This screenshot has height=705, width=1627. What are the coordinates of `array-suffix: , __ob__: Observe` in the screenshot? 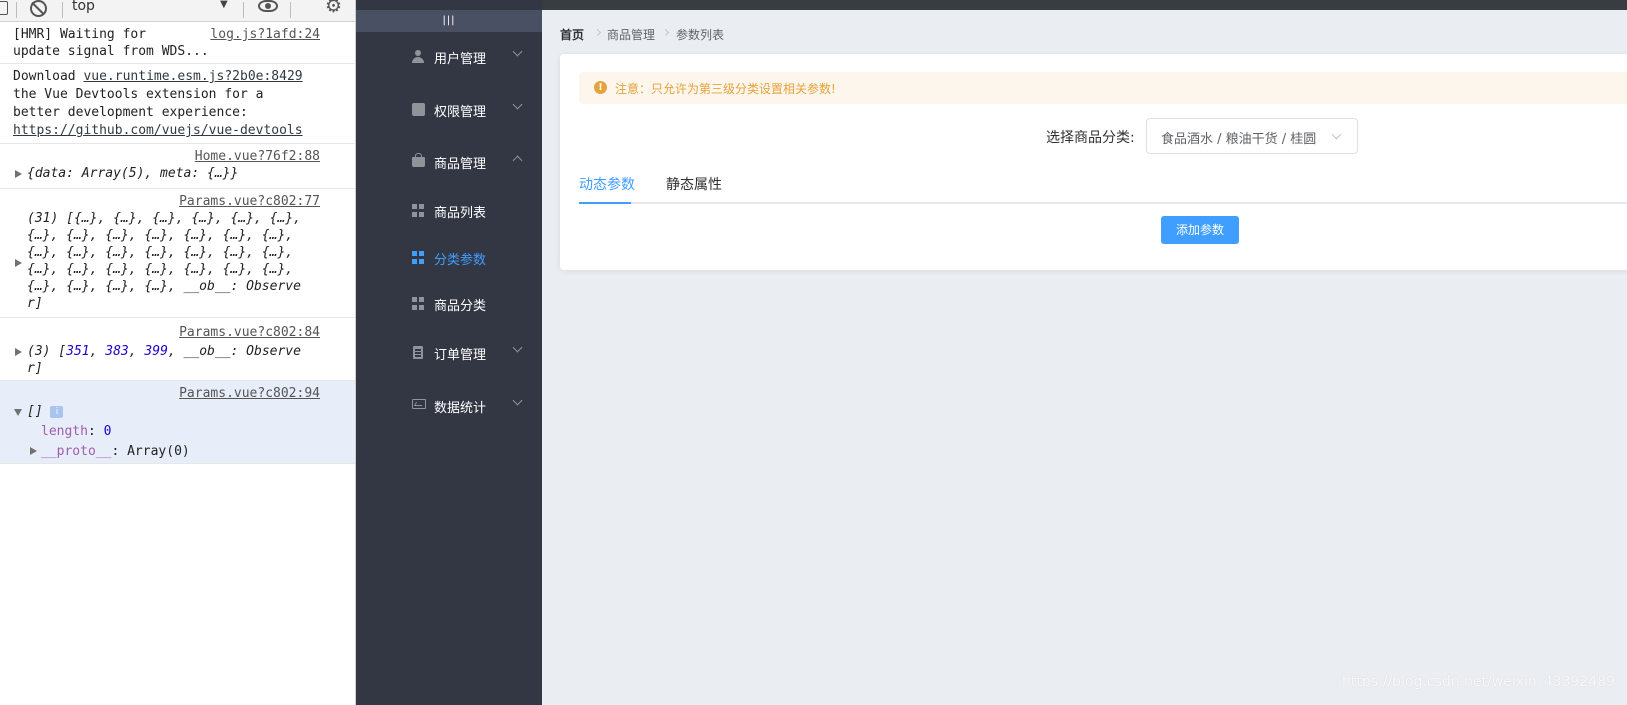 It's located at (234, 351).